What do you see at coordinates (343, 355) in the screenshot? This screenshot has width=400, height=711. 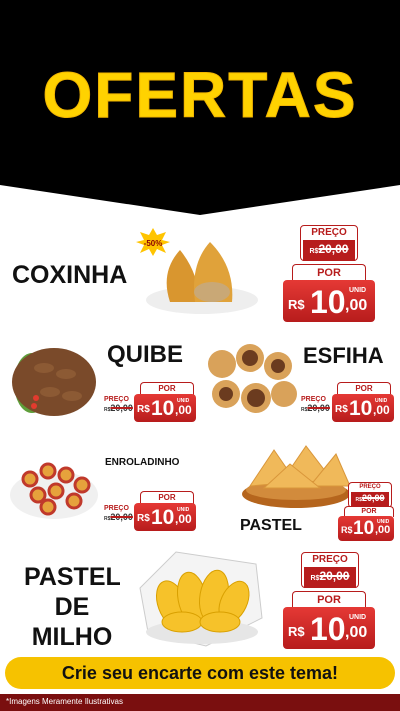 I see `product-name-esfiha: ESFIHA` at bounding box center [343, 355].